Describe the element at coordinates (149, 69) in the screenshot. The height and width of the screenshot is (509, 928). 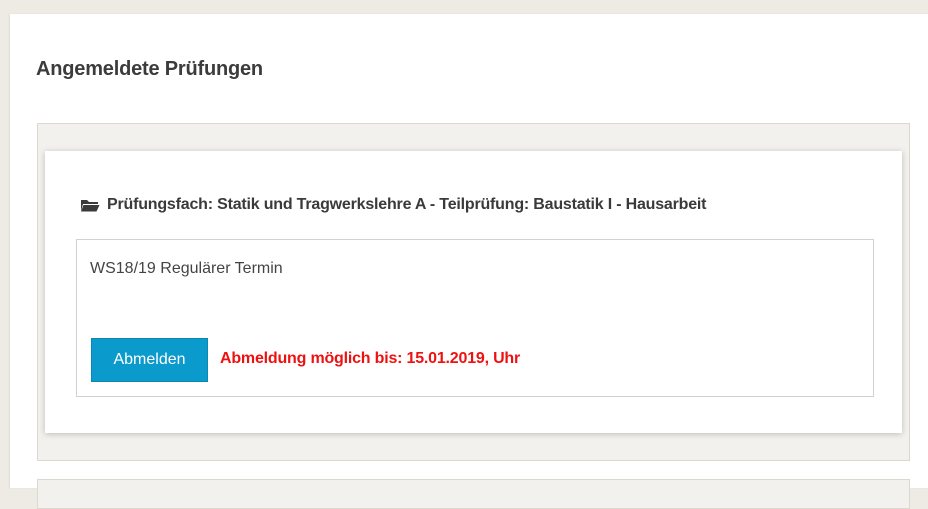
I see `page-title: Angemeldete Prüfungen` at that location.